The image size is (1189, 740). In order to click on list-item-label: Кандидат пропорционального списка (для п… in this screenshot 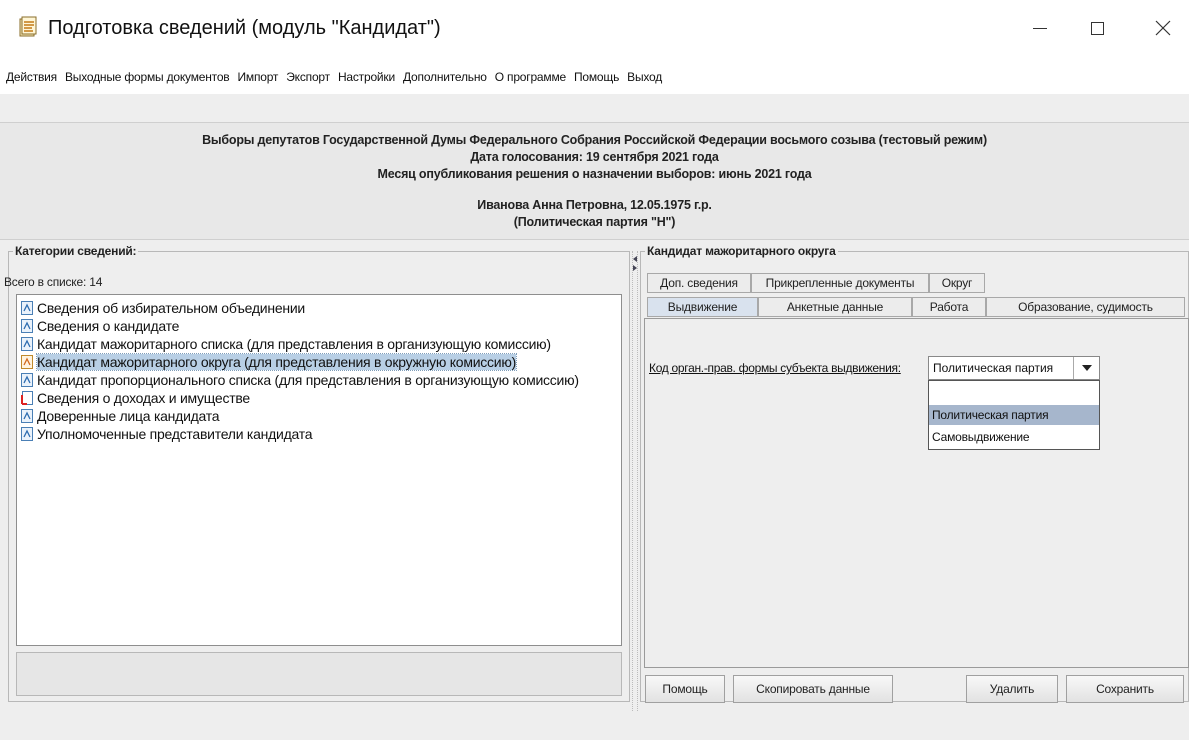, I will do `click(308, 379)`.